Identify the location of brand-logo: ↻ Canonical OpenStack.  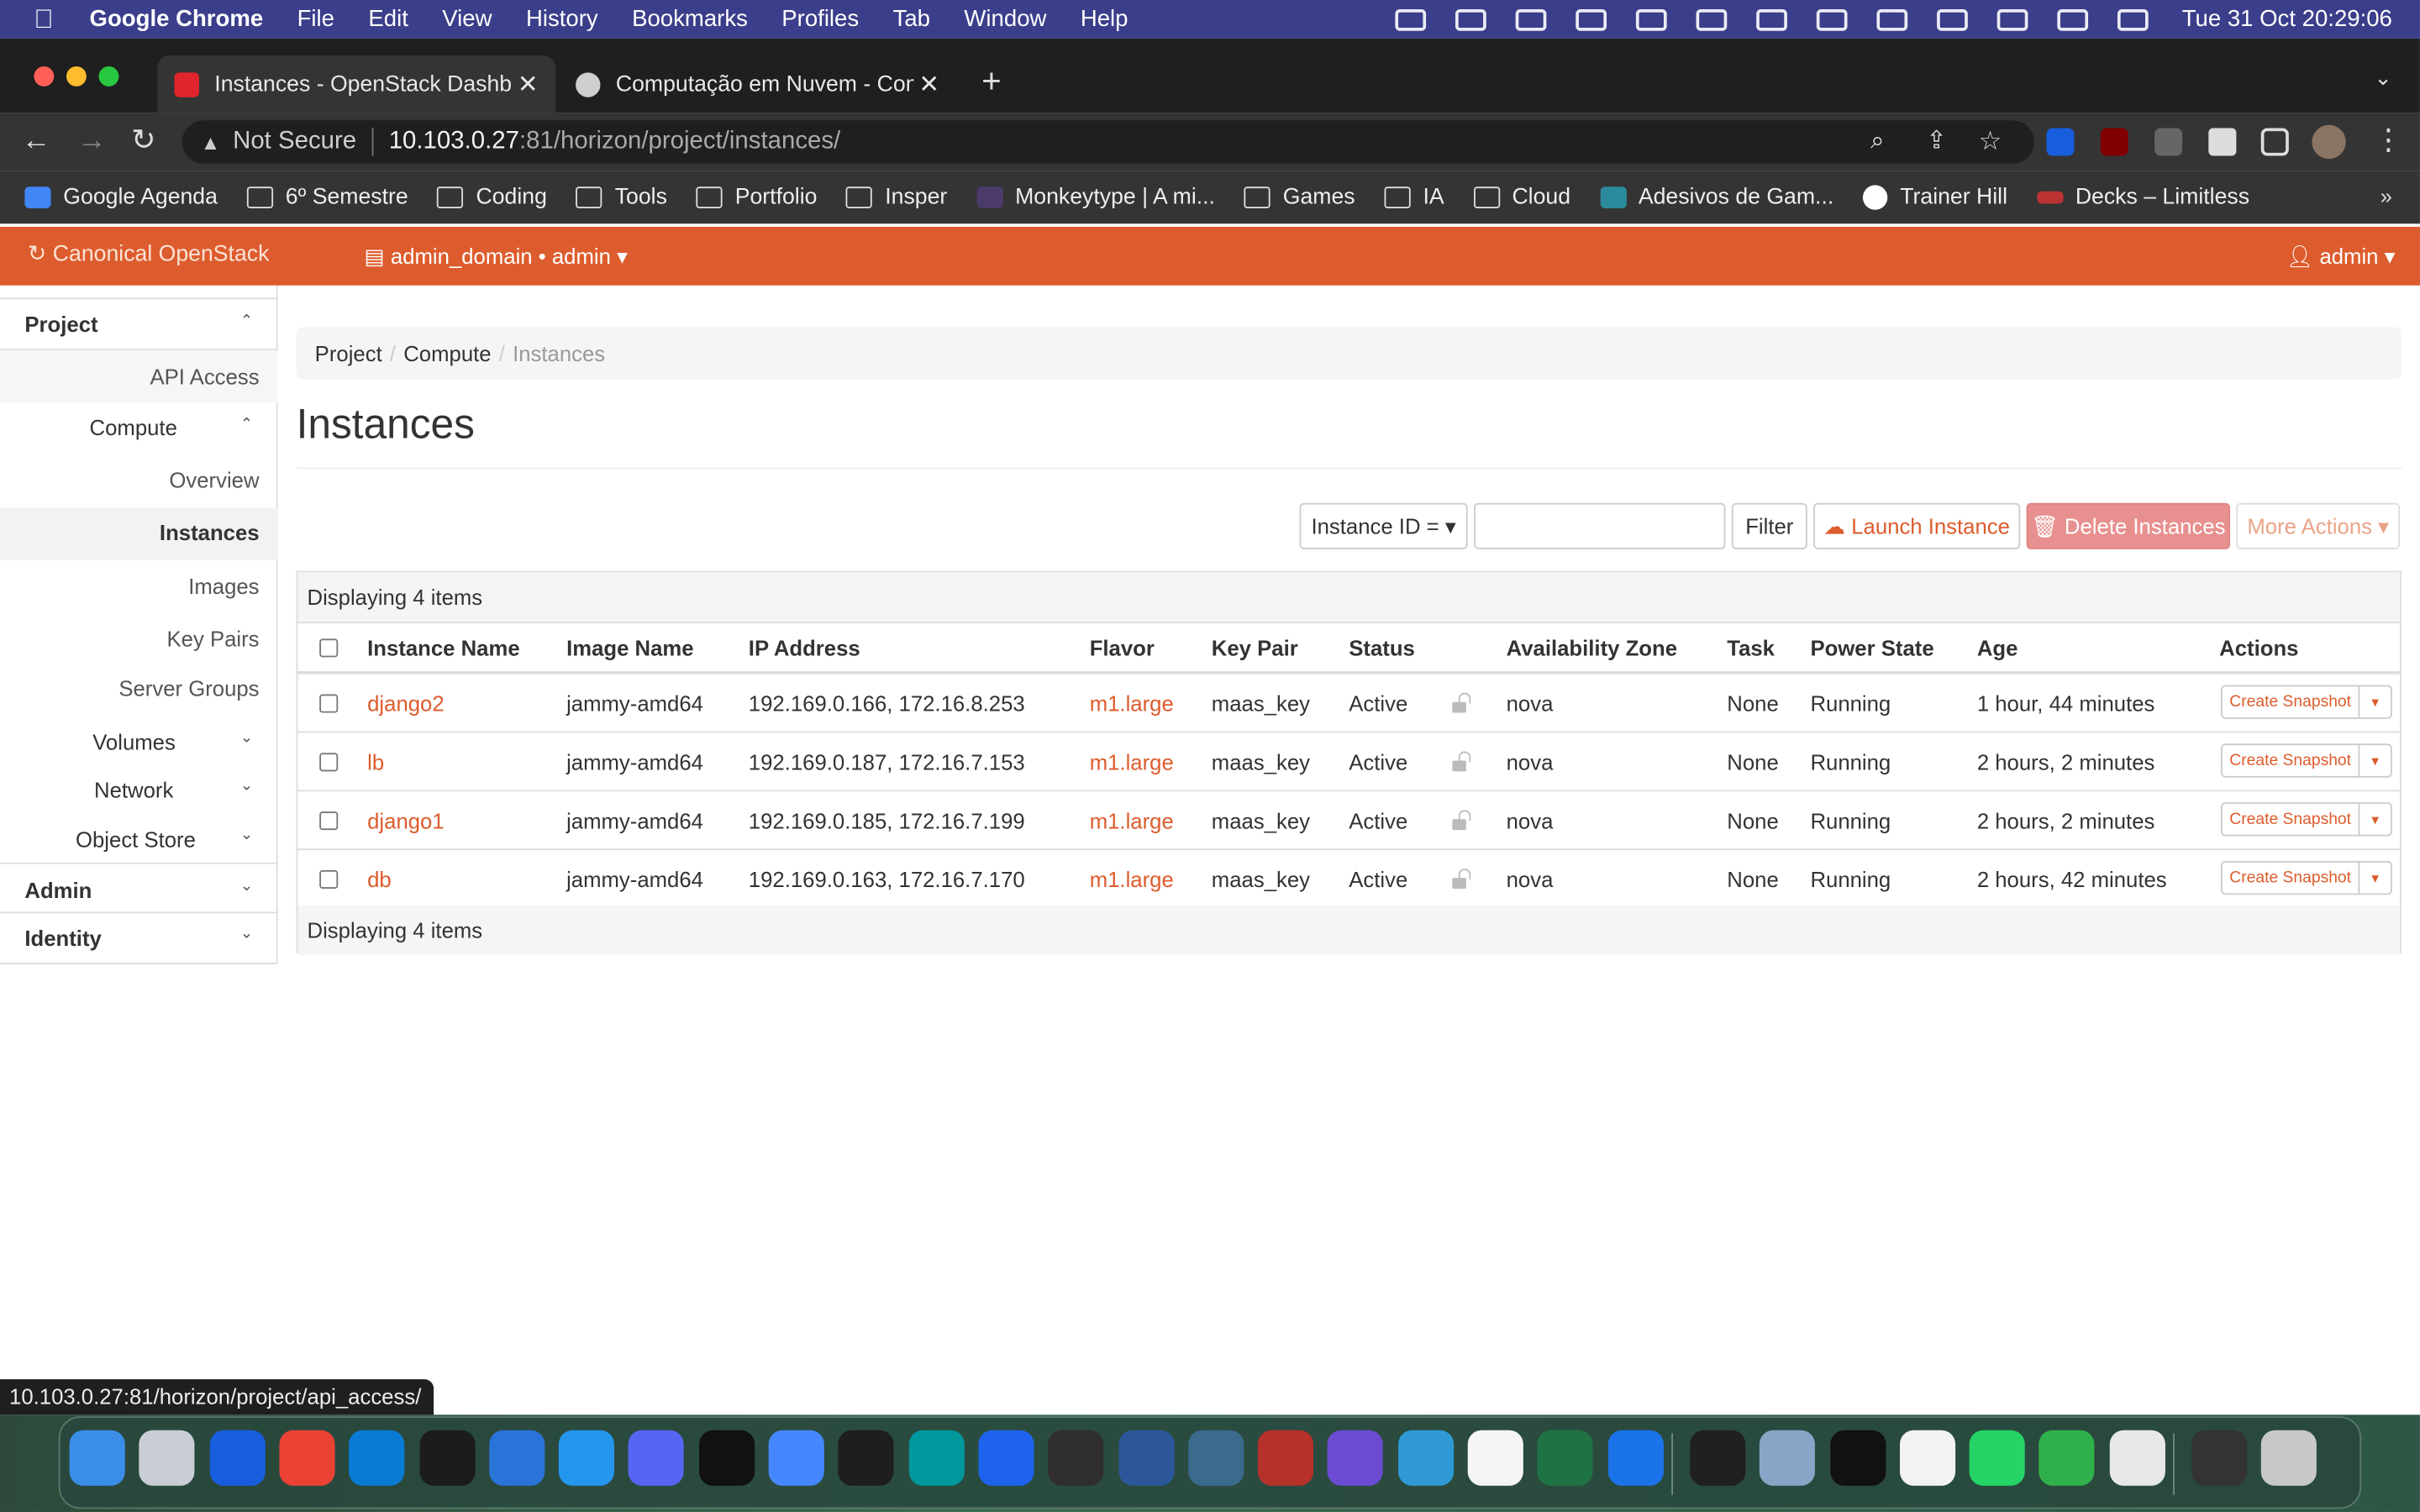
(148, 254).